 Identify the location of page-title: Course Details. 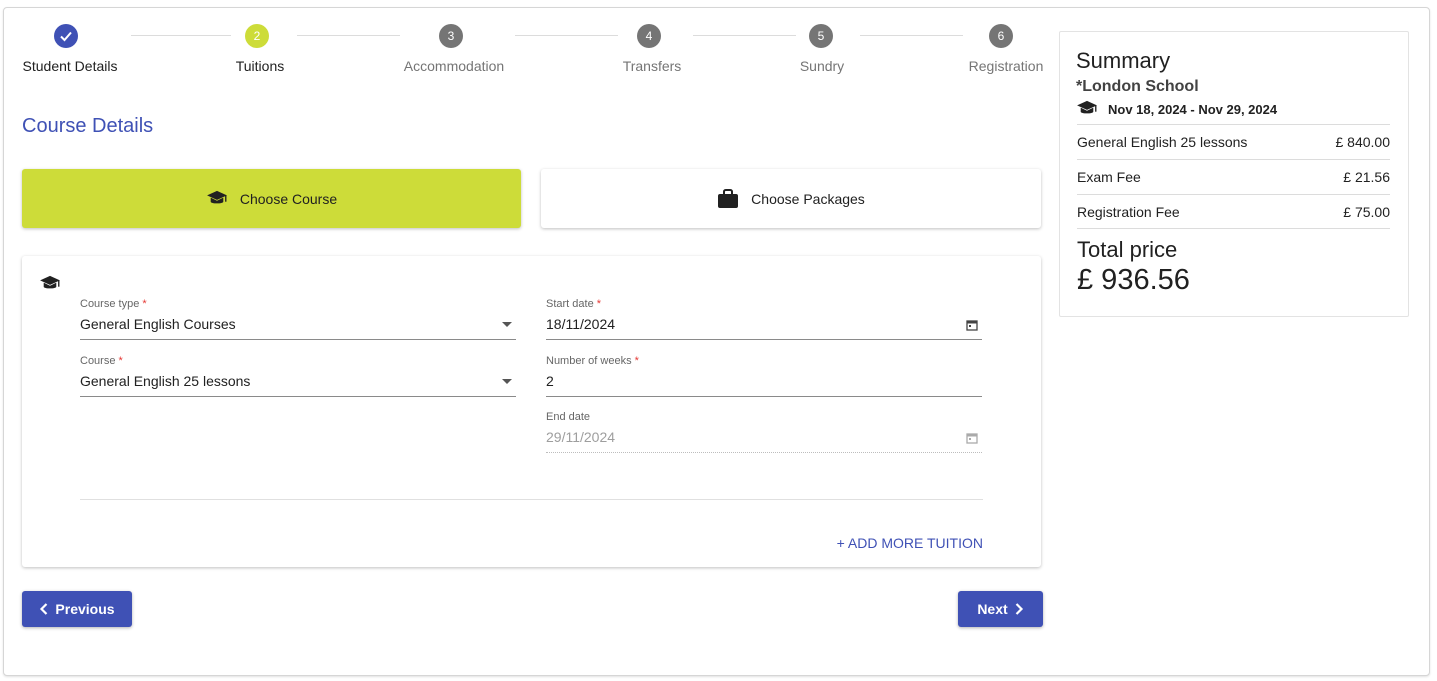
(88, 126).